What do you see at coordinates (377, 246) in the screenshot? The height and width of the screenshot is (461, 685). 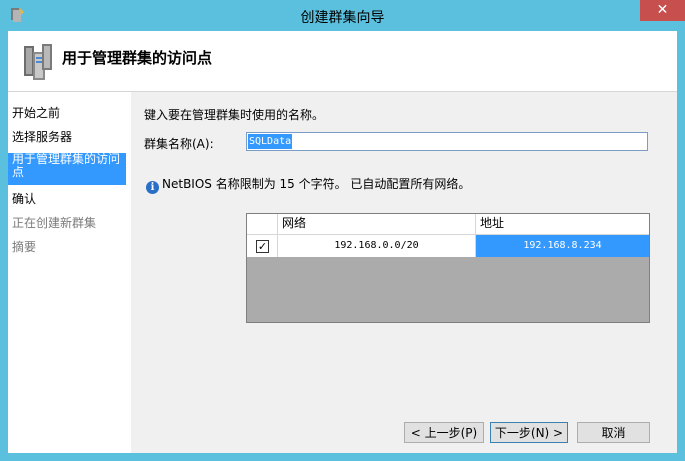 I see `network-cell: 192.168.0.0/20` at bounding box center [377, 246].